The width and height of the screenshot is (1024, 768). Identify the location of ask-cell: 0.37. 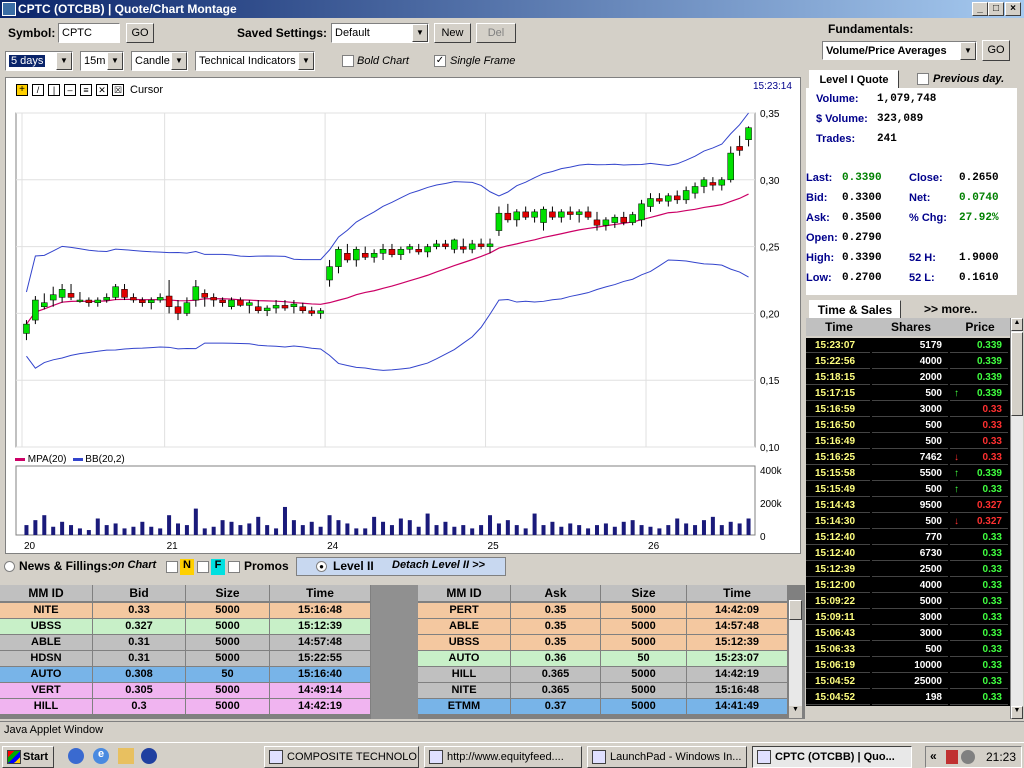
(556, 707).